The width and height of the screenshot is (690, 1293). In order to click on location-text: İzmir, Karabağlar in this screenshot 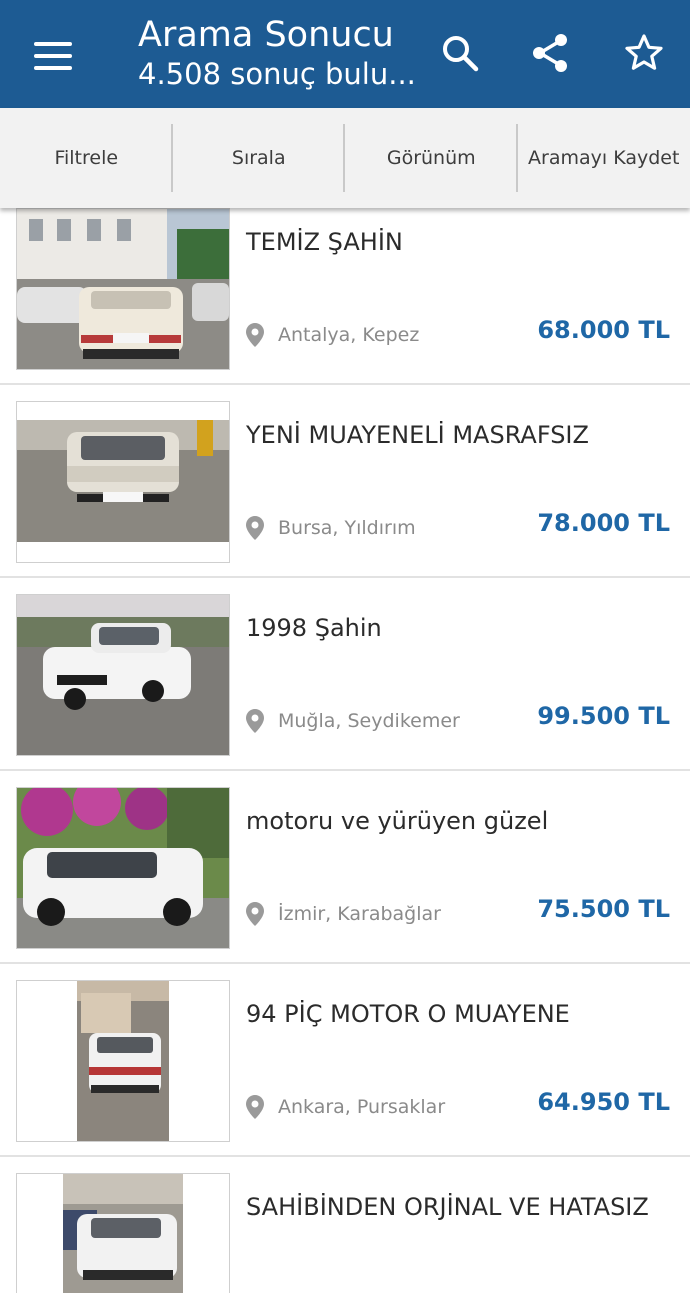, I will do `click(359, 914)`.